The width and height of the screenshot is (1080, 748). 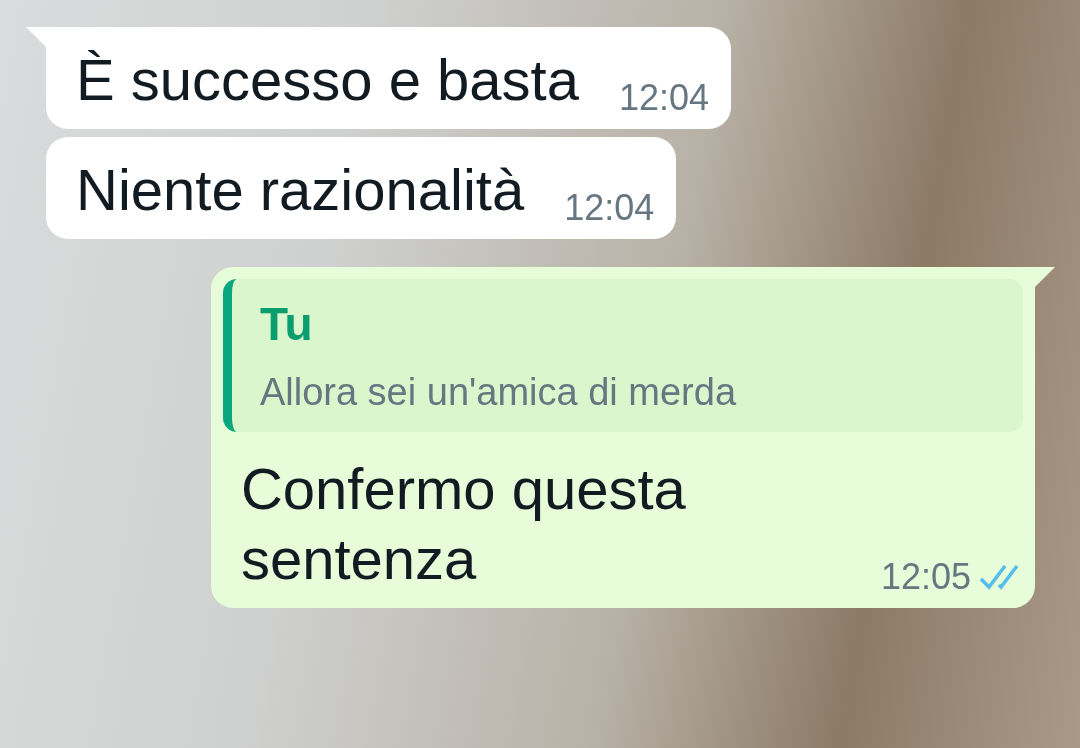 I want to click on quote-text: Allora sei un'amica di merda, so click(x=498, y=392).